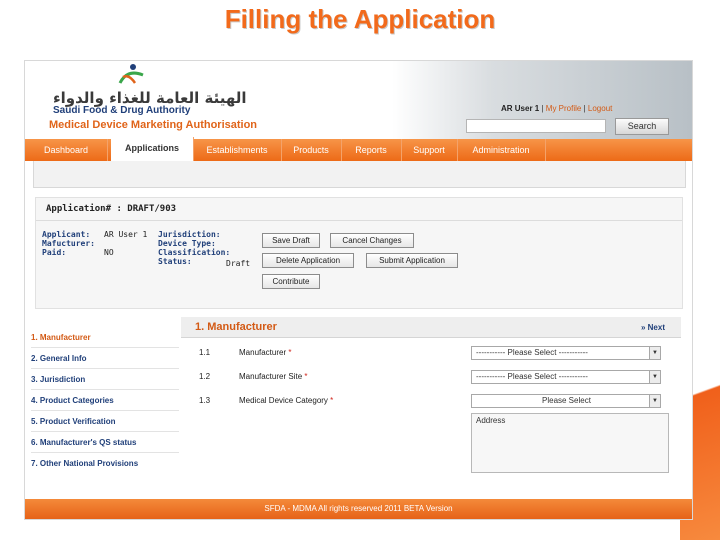 Image resolution: width=720 pixels, height=540 pixels. What do you see at coordinates (271, 376) in the screenshot?
I see `row-label-text: Manufacturer Site` at bounding box center [271, 376].